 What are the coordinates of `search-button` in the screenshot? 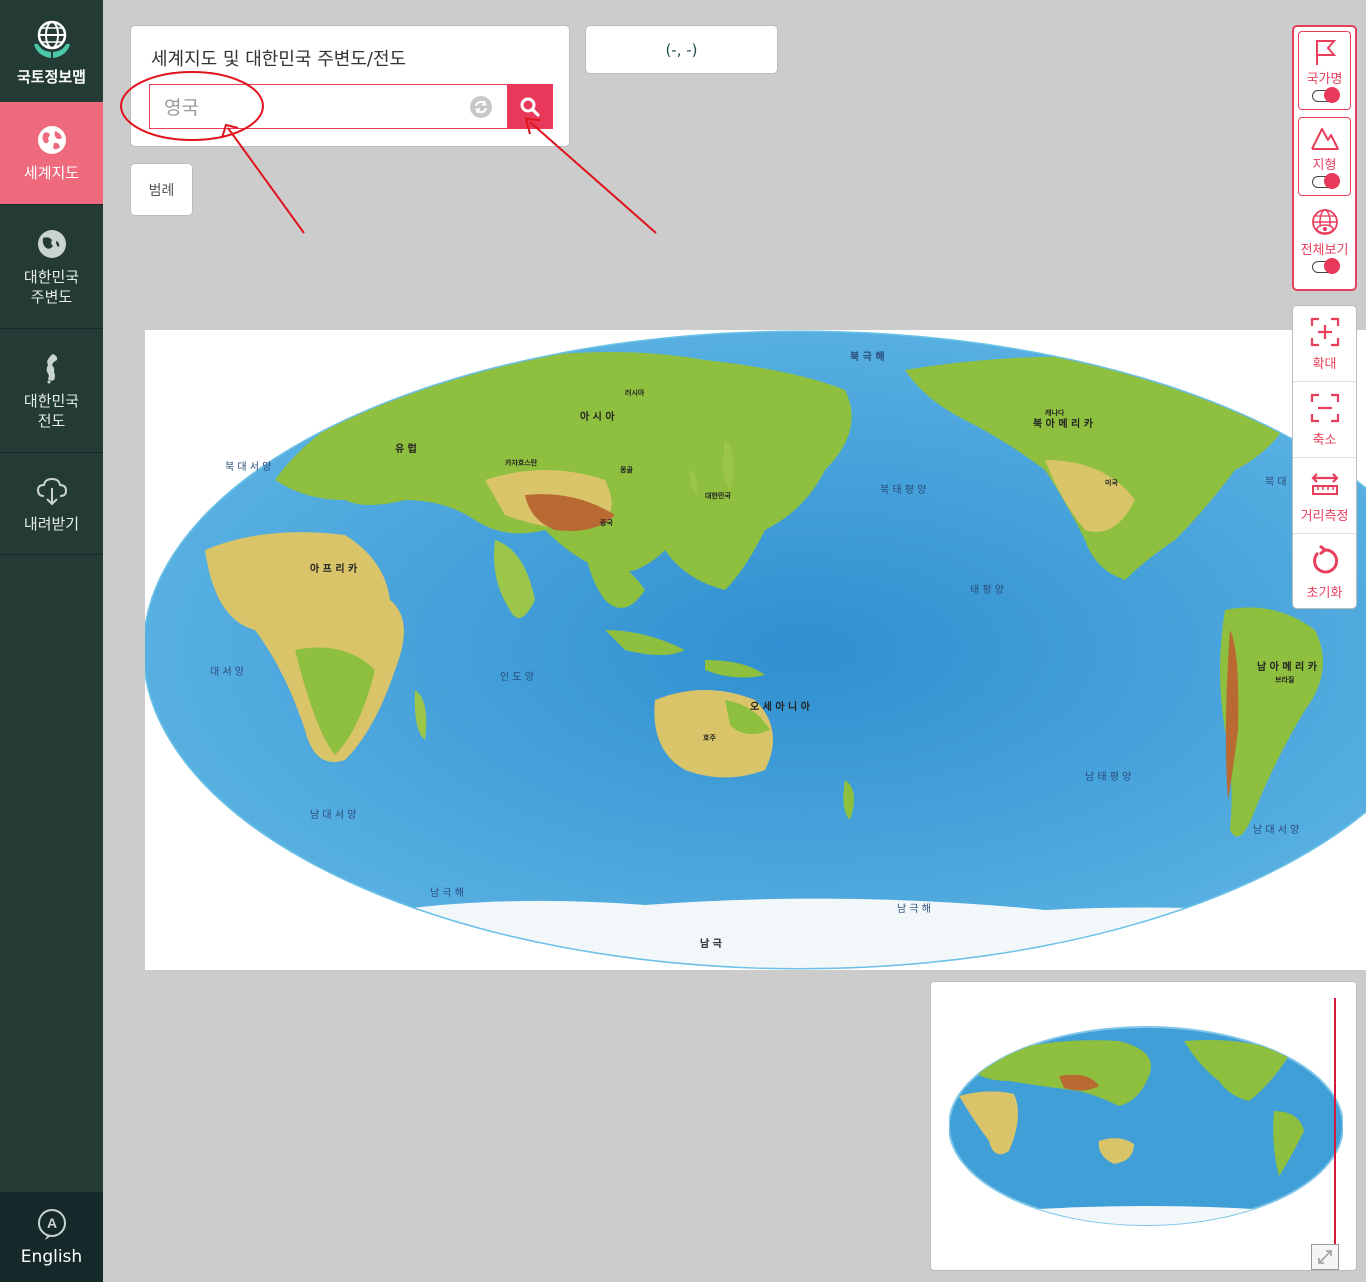 It's located at (530, 106).